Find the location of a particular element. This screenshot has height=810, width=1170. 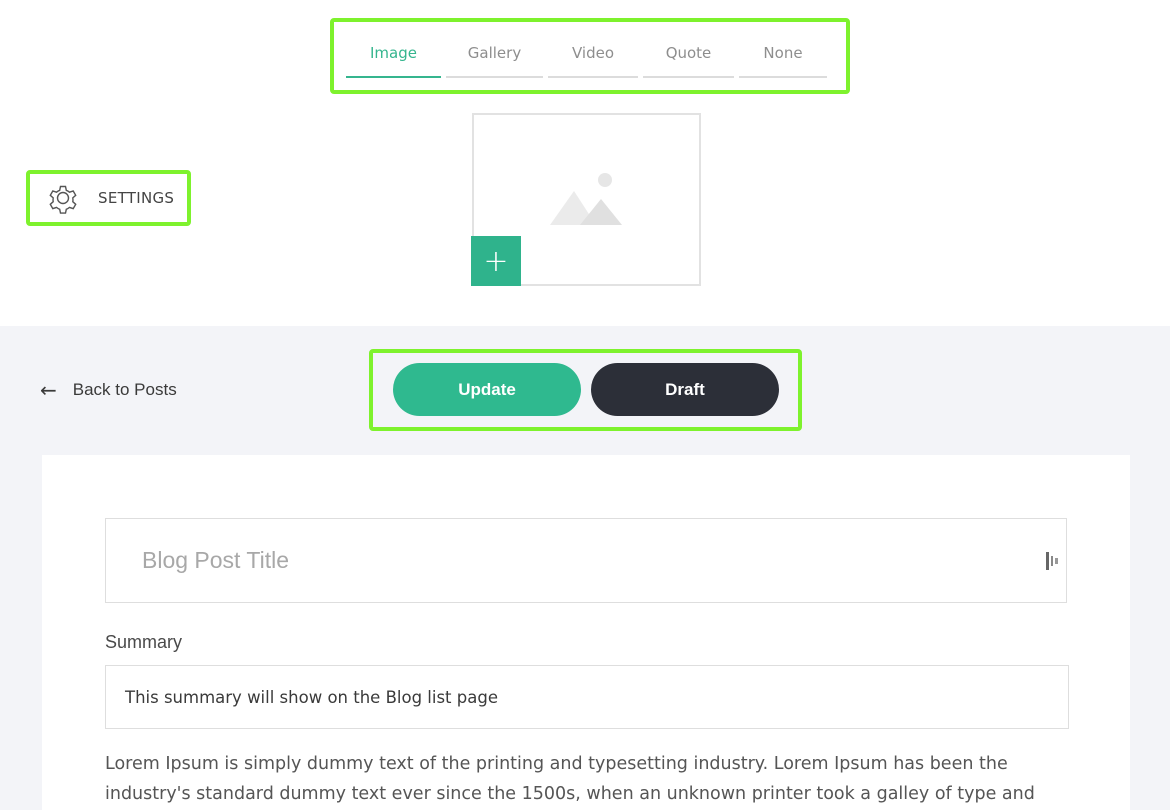

image-placeholder-icon is located at coordinates (586, 199).